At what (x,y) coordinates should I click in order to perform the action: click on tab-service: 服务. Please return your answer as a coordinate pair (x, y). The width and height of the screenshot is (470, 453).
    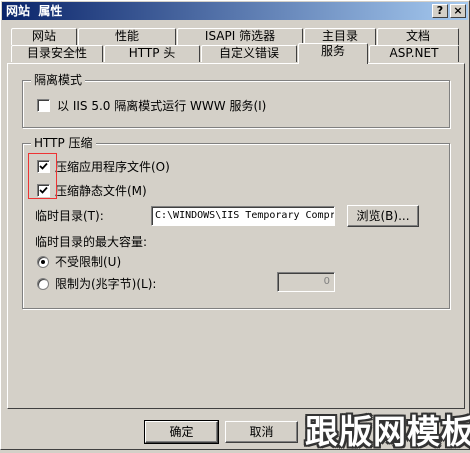
    Looking at the image, I should click on (333, 53).